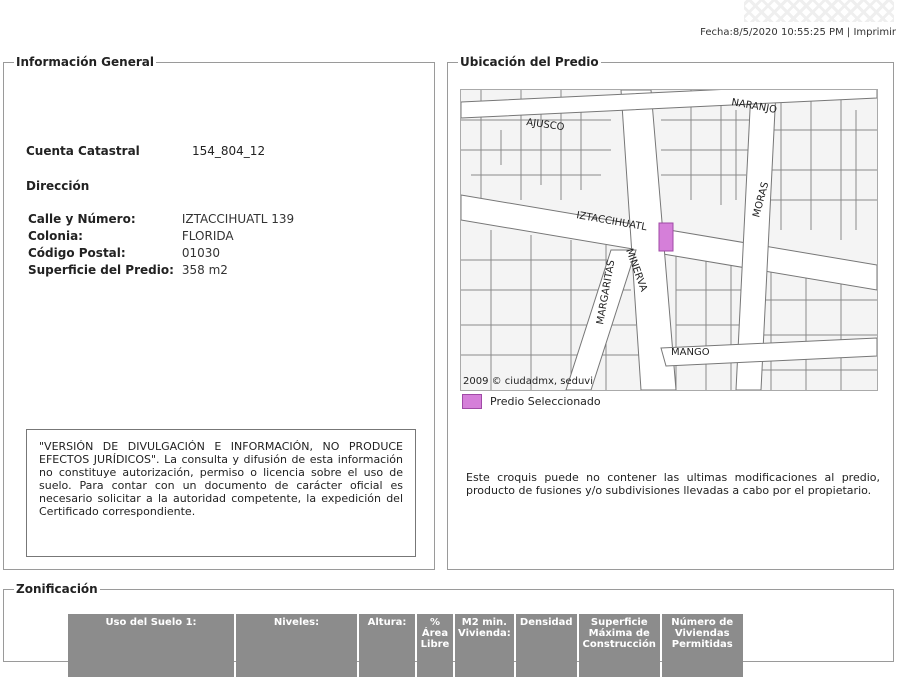 This screenshot has height=677, width=900. I want to click on cuenta-catastral-label: Cuenta Catastral, so click(83, 151).